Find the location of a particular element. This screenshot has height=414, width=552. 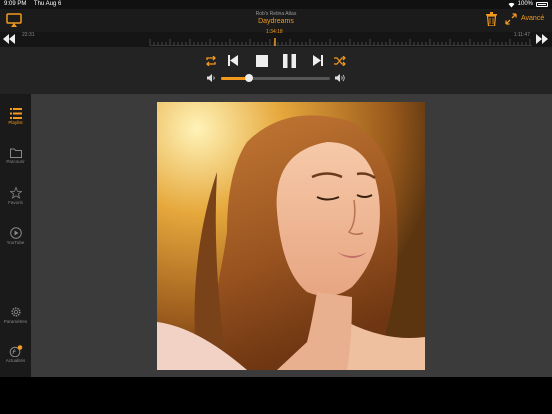

timeline: 22:31 1:34:18 1:11:47 is located at coordinates (276, 38).